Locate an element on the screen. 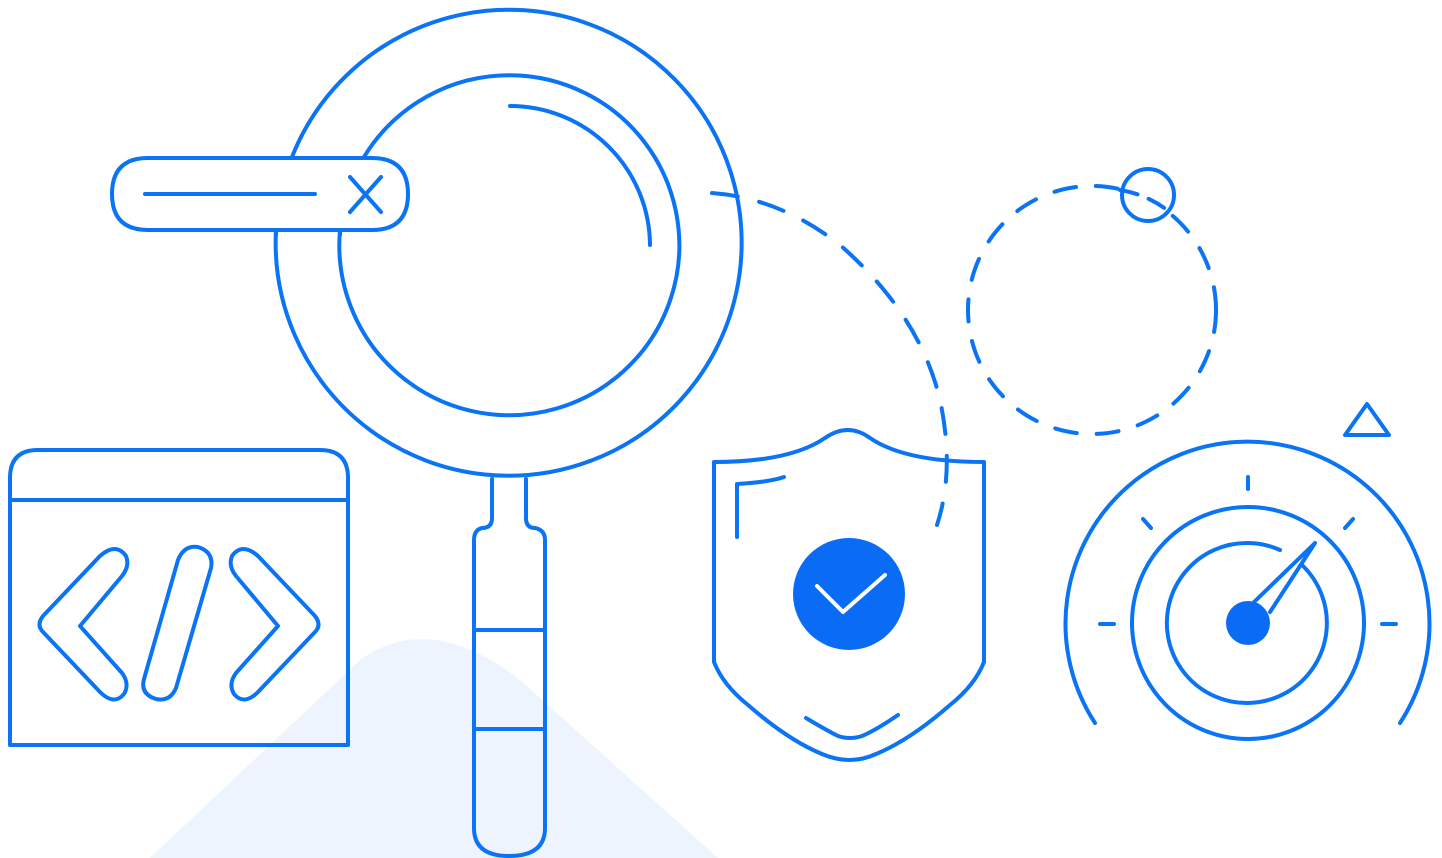 The image size is (1442, 858). shield-check-icon is located at coordinates (849, 595).